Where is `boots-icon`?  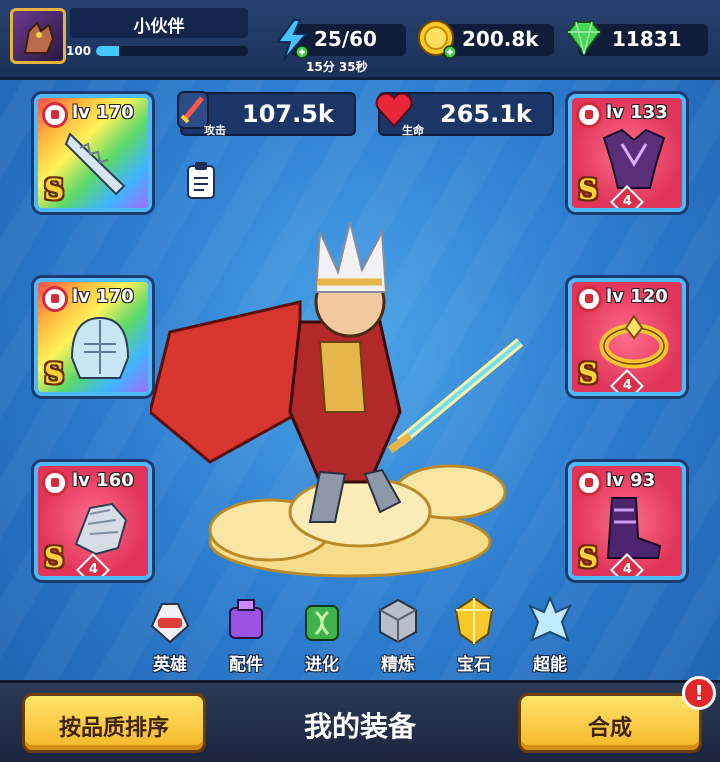
boots-icon is located at coordinates (634, 528).